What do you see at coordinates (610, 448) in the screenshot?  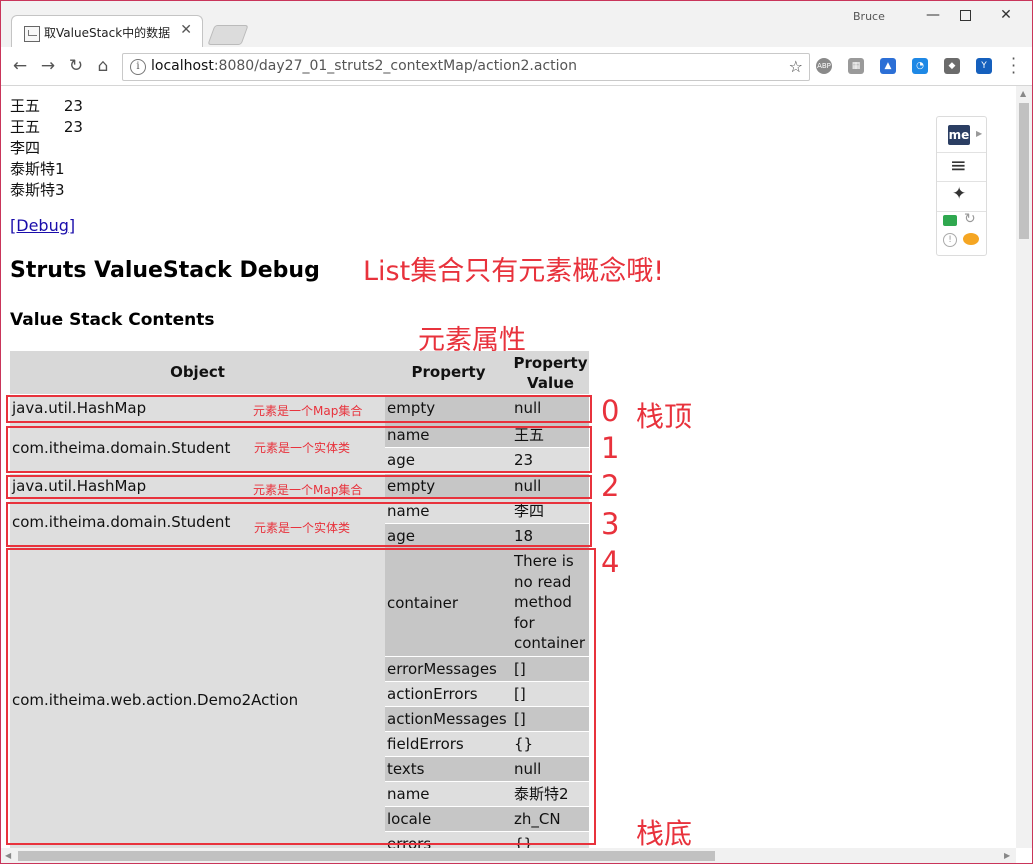 I see `index-annotation: 1` at bounding box center [610, 448].